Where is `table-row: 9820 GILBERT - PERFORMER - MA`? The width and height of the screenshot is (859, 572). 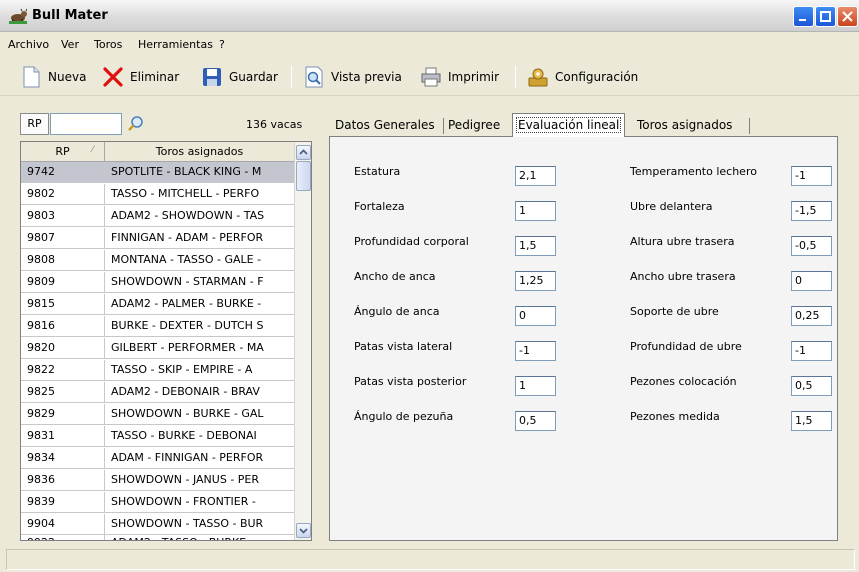
table-row: 9820 GILBERT - PERFORMER - MA is located at coordinates (157, 348).